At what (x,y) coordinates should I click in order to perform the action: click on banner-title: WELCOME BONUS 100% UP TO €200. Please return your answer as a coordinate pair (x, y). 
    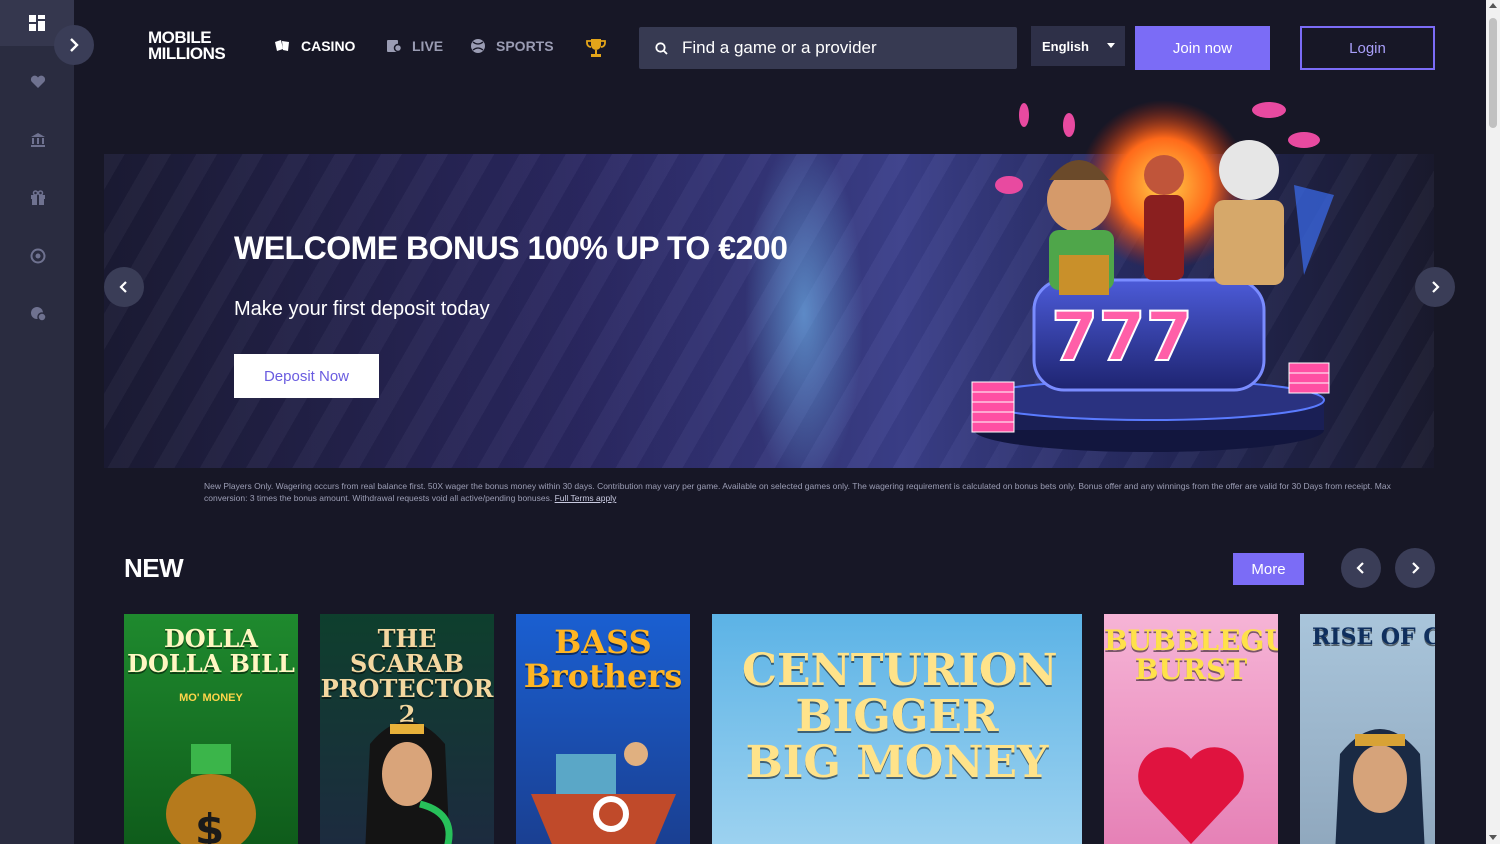
    Looking at the image, I should click on (511, 248).